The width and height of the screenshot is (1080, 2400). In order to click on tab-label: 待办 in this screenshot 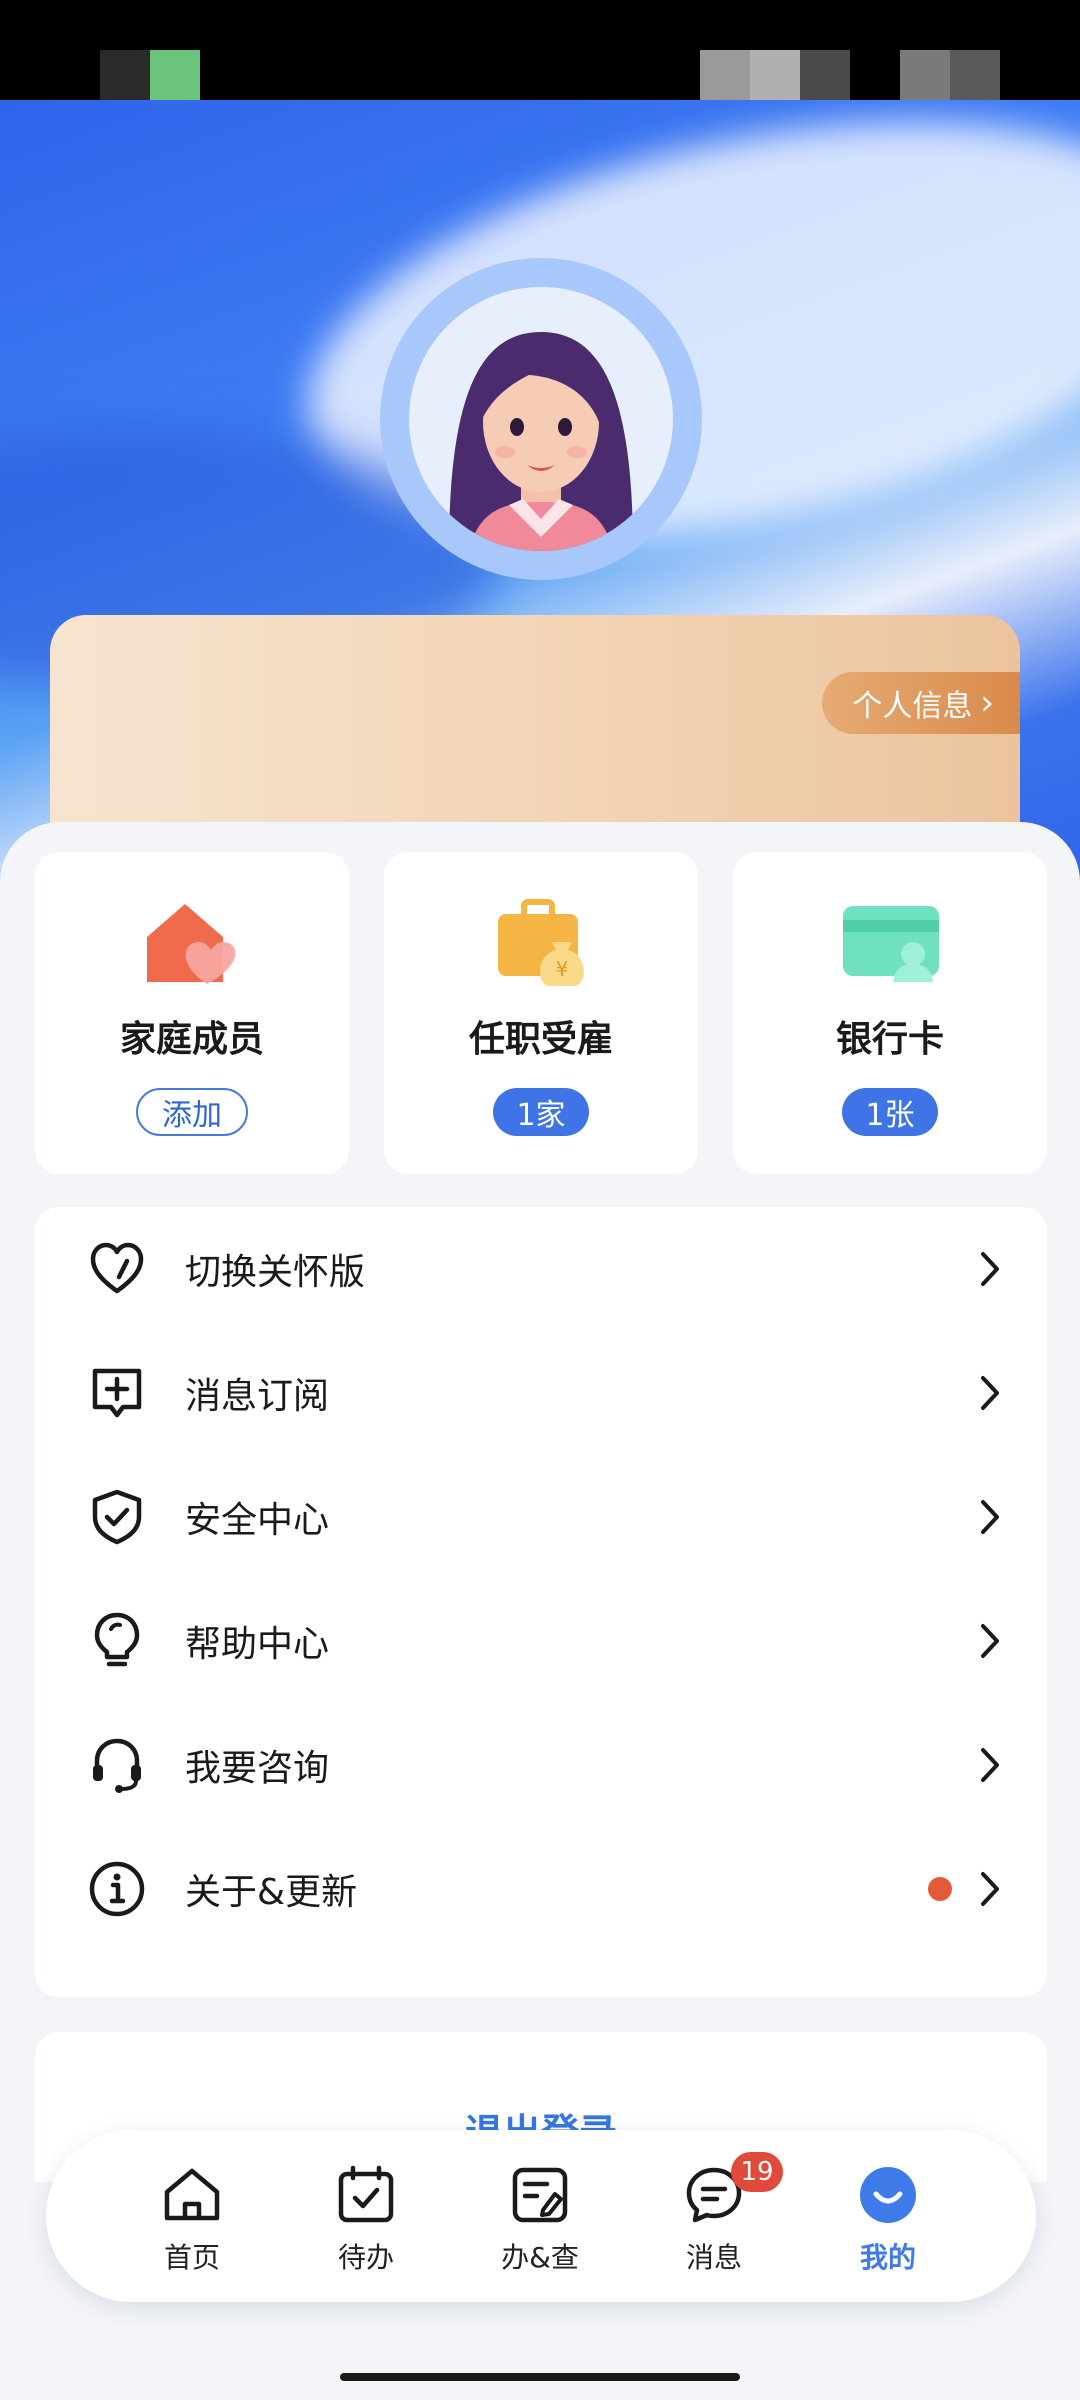, I will do `click(365, 2257)`.